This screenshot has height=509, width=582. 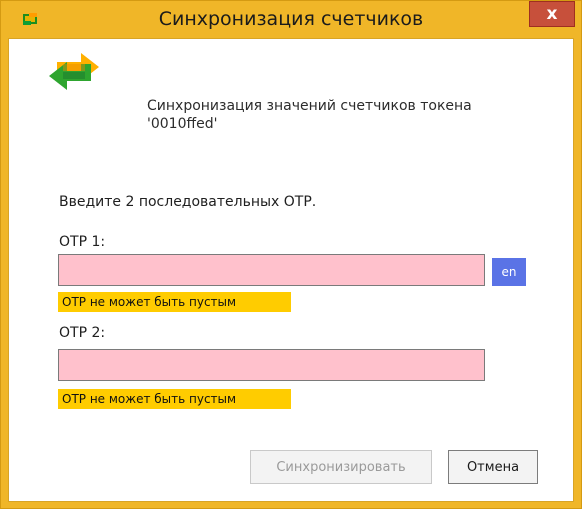 I want to click on title-bar: Синхронизация счетчиков x, so click(x=291, y=19).